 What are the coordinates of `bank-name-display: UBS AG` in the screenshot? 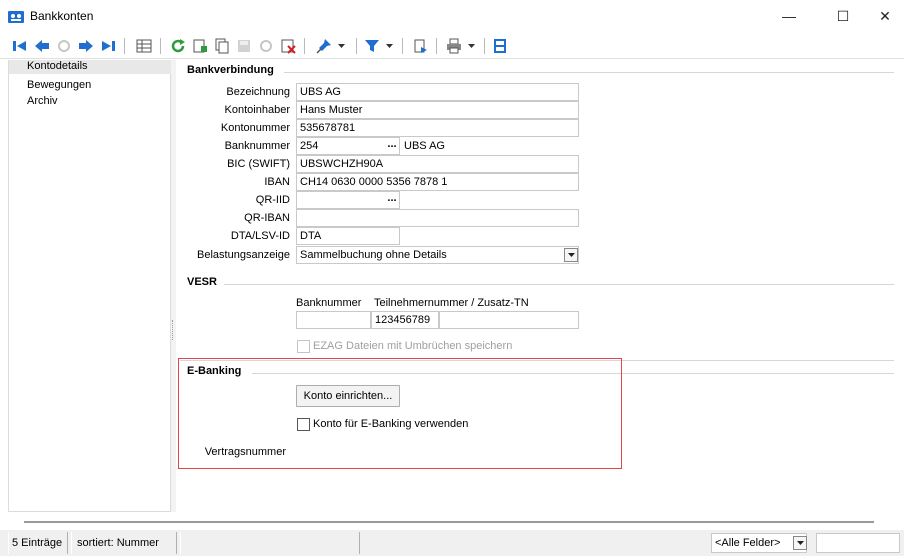 It's located at (489, 146).